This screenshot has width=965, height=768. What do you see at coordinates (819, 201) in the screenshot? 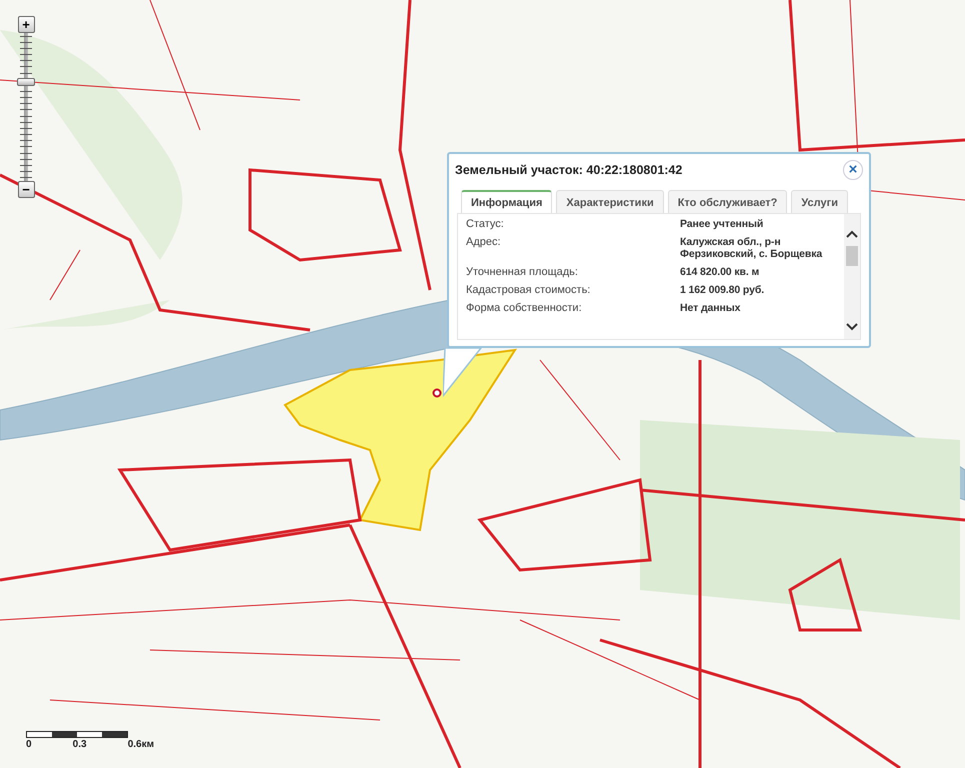
I see `tab: Услуги` at bounding box center [819, 201].